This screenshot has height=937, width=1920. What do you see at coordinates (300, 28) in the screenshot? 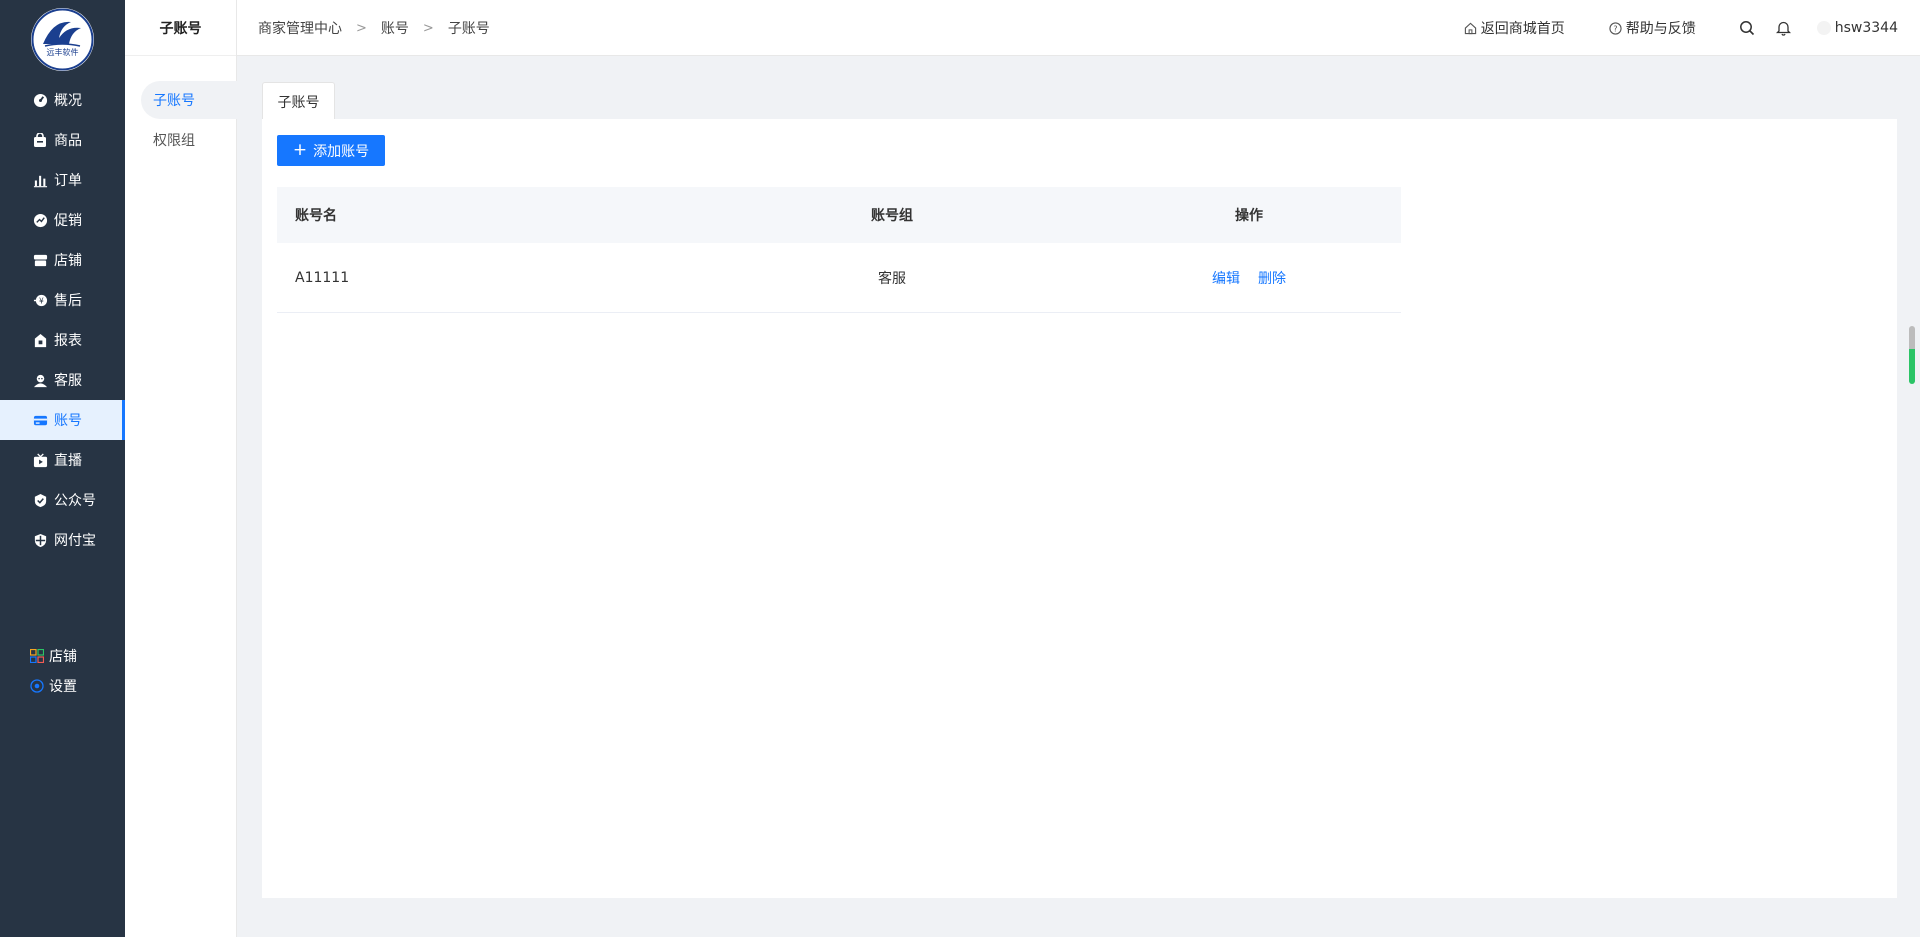
I see `breadcrumb-item-merchant-center: 商家管理中心` at bounding box center [300, 28].